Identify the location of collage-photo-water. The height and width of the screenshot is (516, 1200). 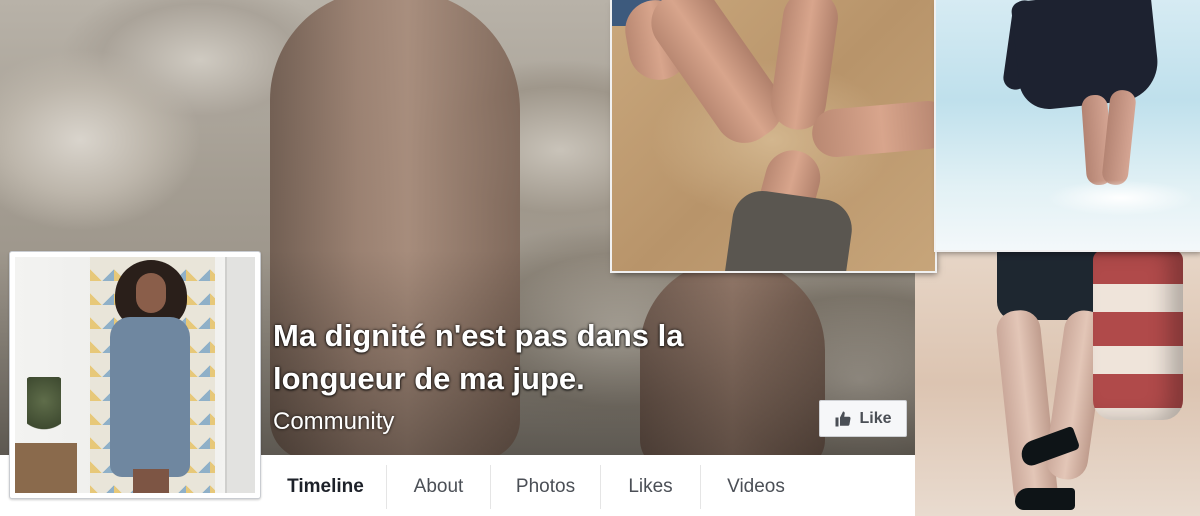
(1068, 125).